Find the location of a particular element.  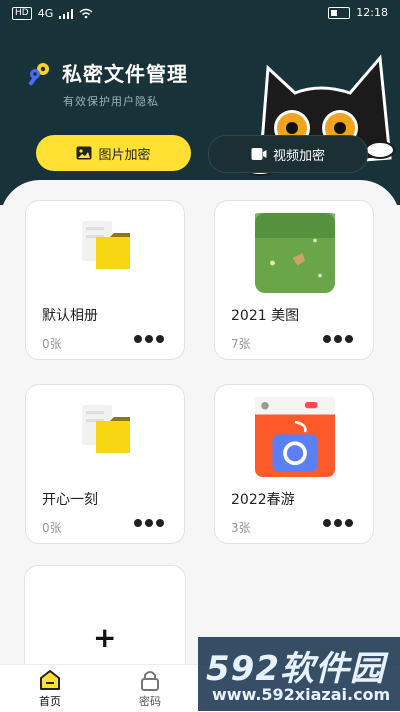

watermark-brand: 592软件园 is located at coordinates (295, 669).